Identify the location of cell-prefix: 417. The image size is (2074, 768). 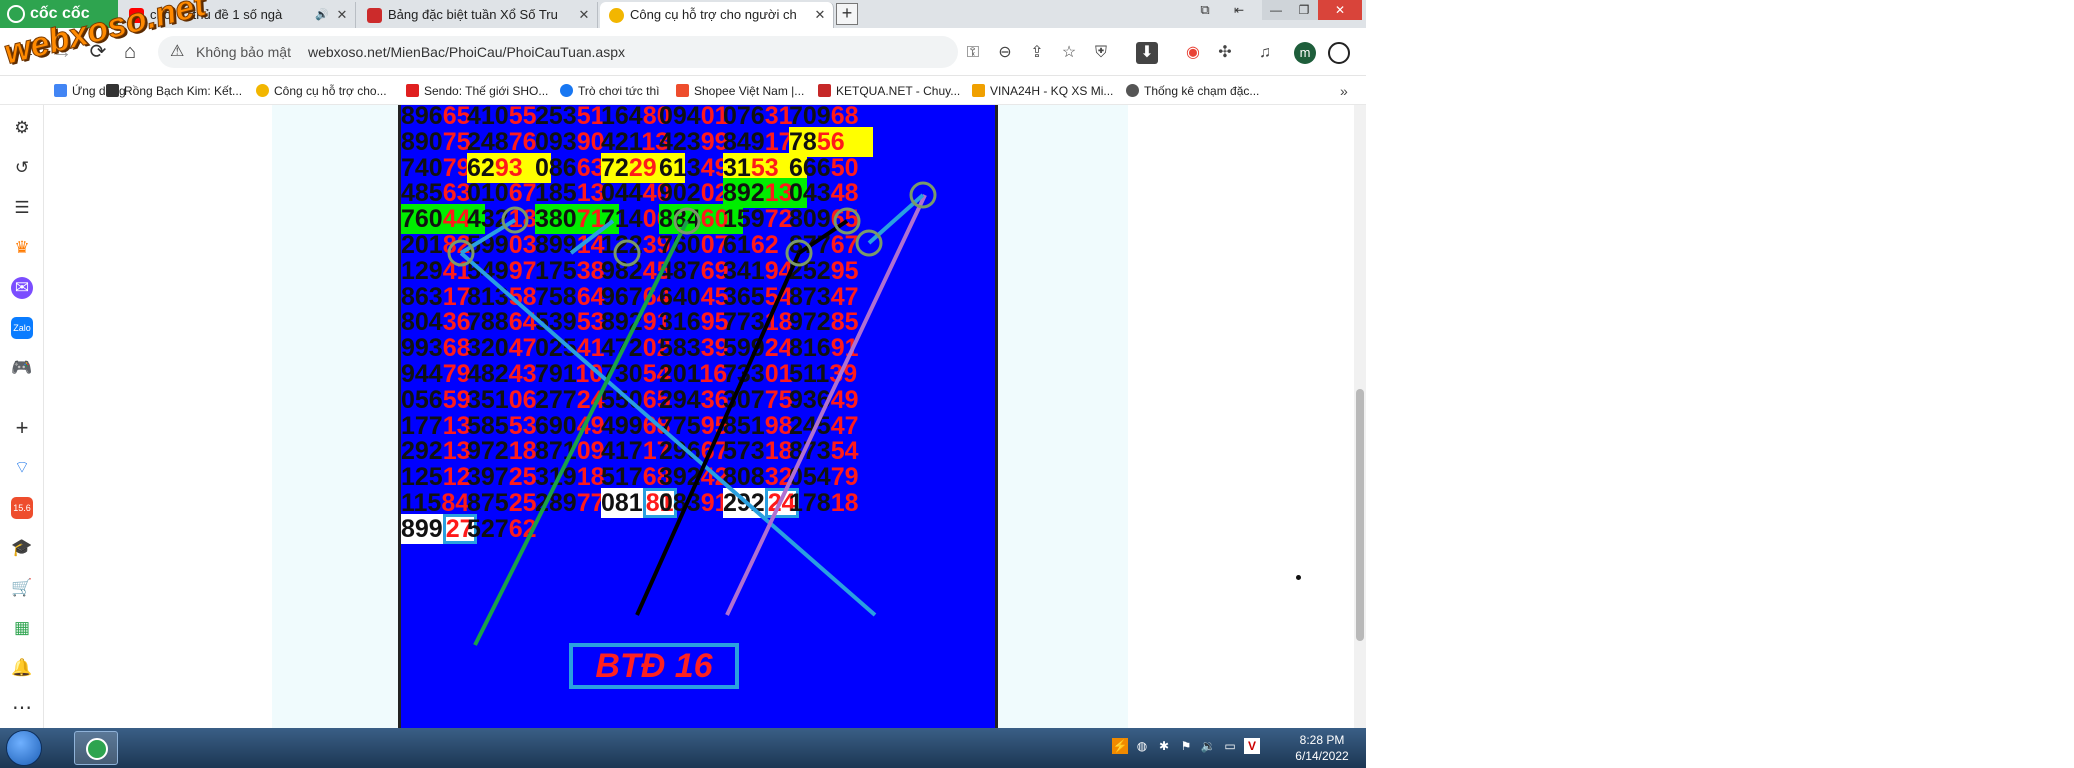
(622, 451).